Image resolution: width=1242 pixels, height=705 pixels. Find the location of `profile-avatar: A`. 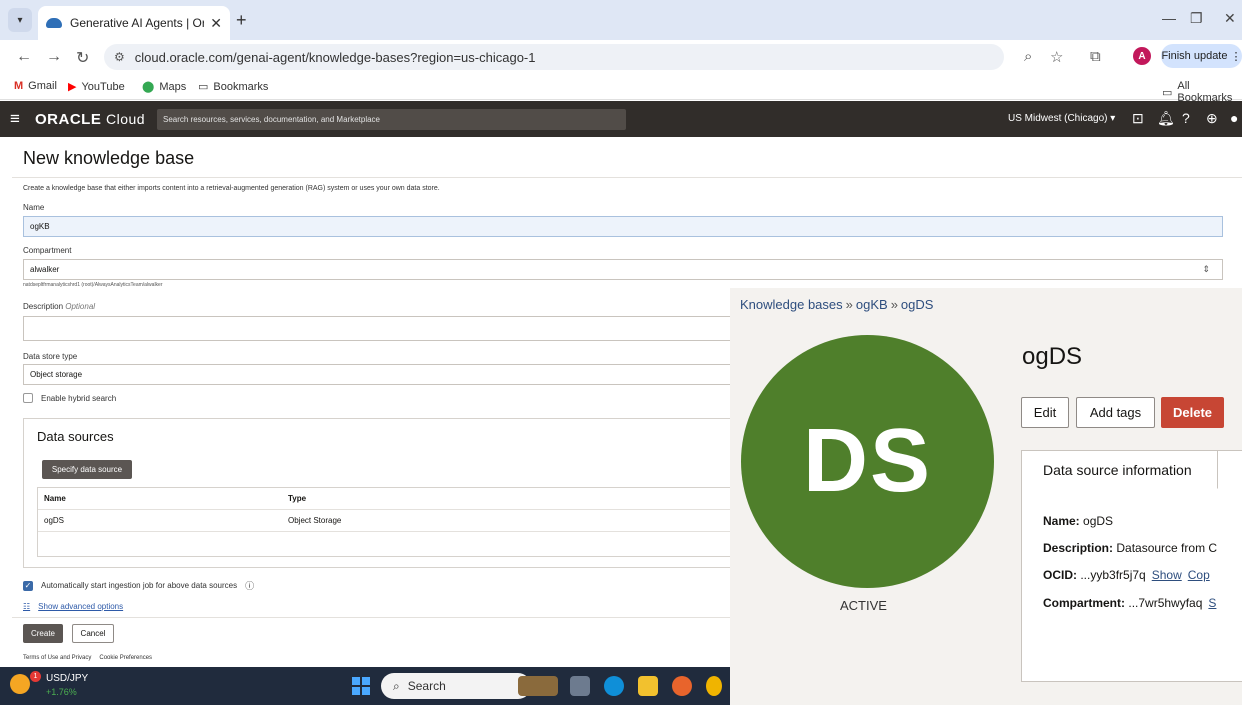

profile-avatar: A is located at coordinates (1142, 56).